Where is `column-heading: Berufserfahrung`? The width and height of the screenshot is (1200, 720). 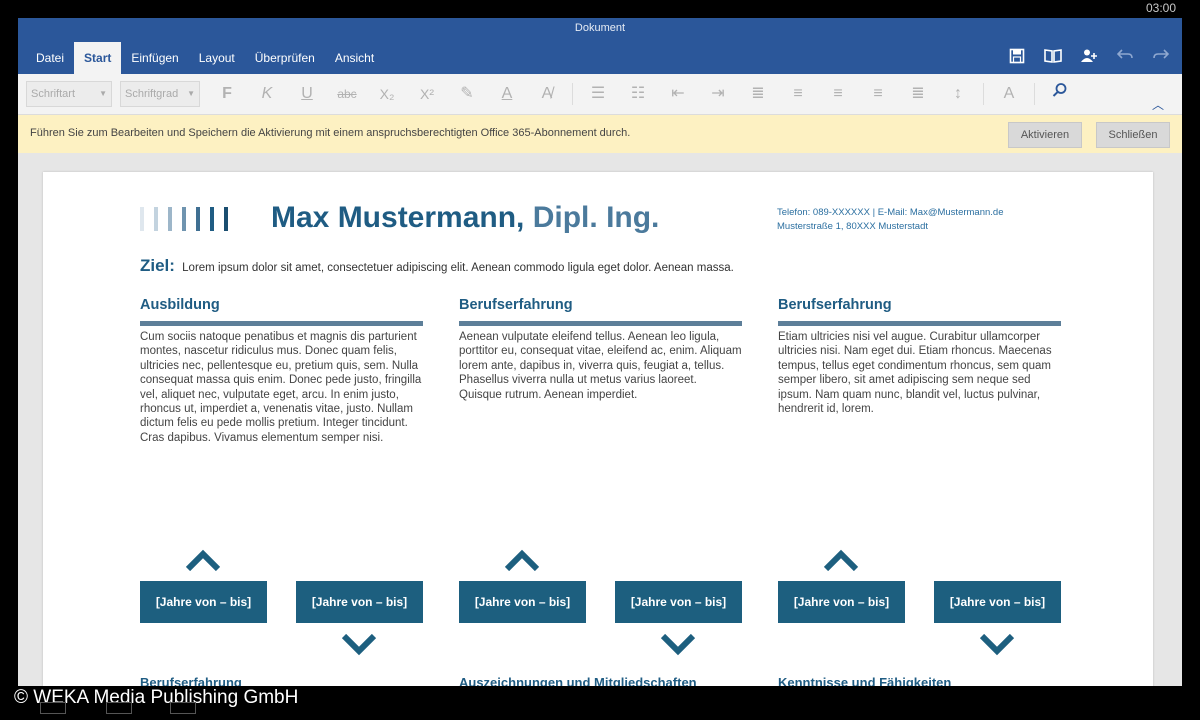 column-heading: Berufserfahrung is located at coordinates (835, 305).